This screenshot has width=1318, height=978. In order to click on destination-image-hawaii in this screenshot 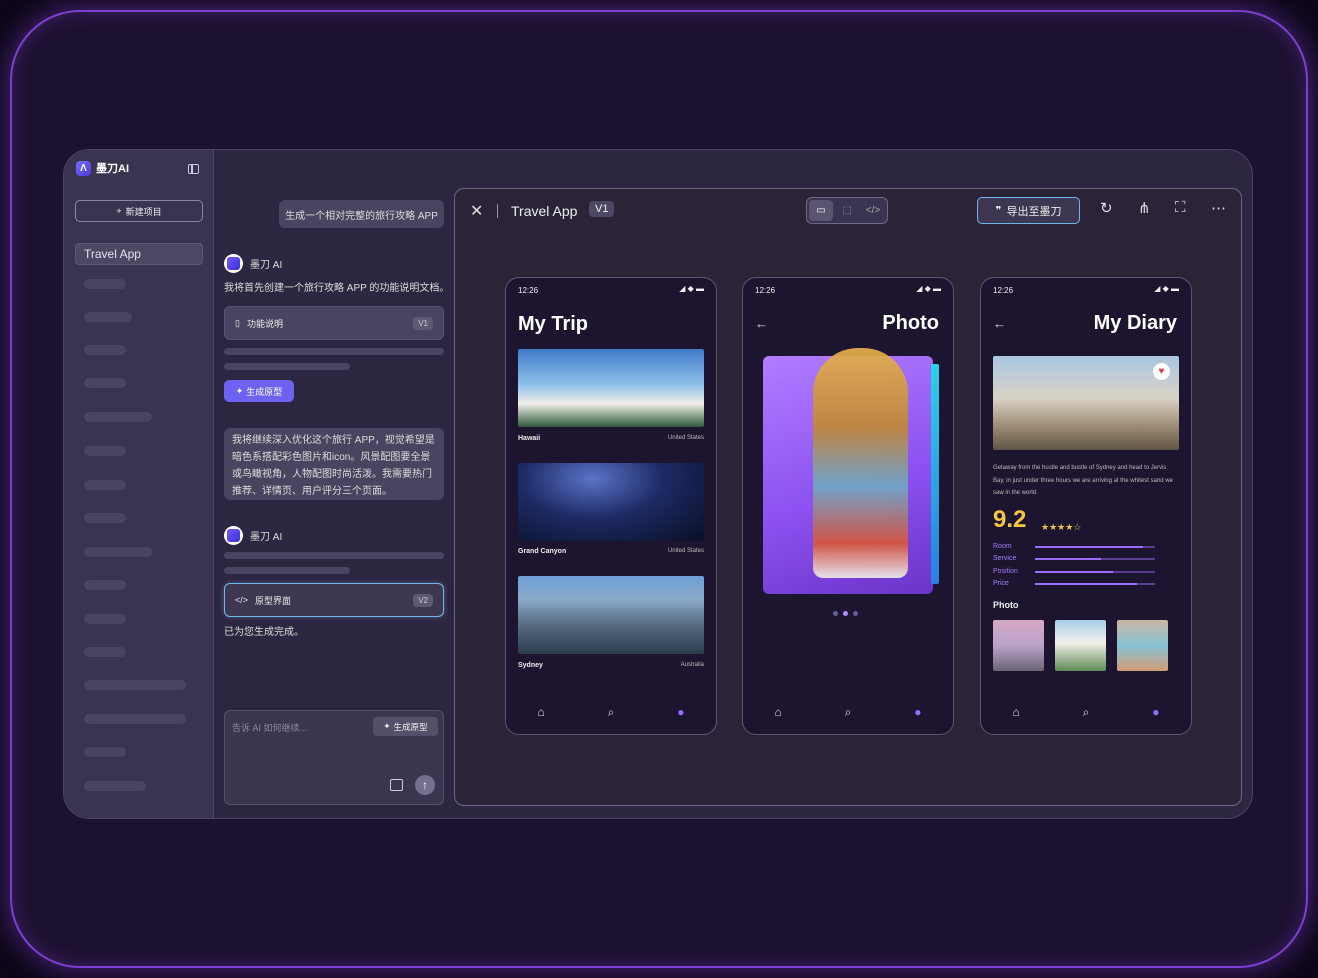, I will do `click(611, 388)`.